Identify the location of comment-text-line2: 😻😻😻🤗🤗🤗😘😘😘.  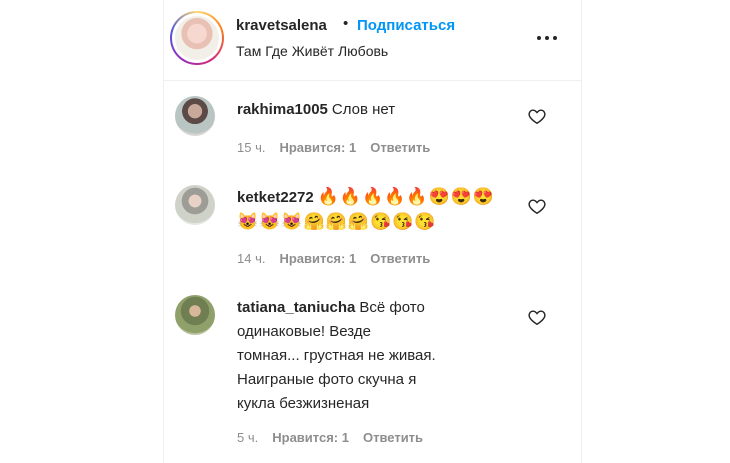
(337, 221).